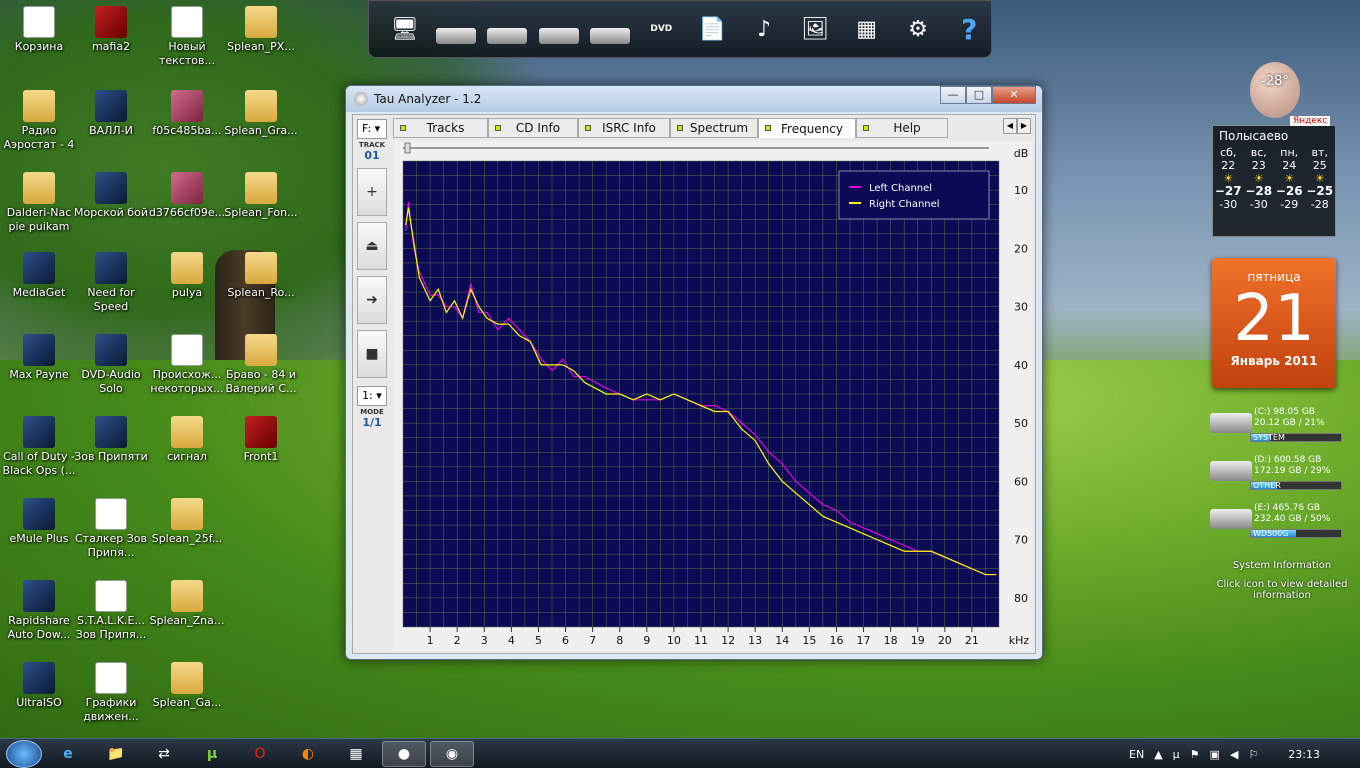  I want to click on close-button: ✕, so click(1014, 95).